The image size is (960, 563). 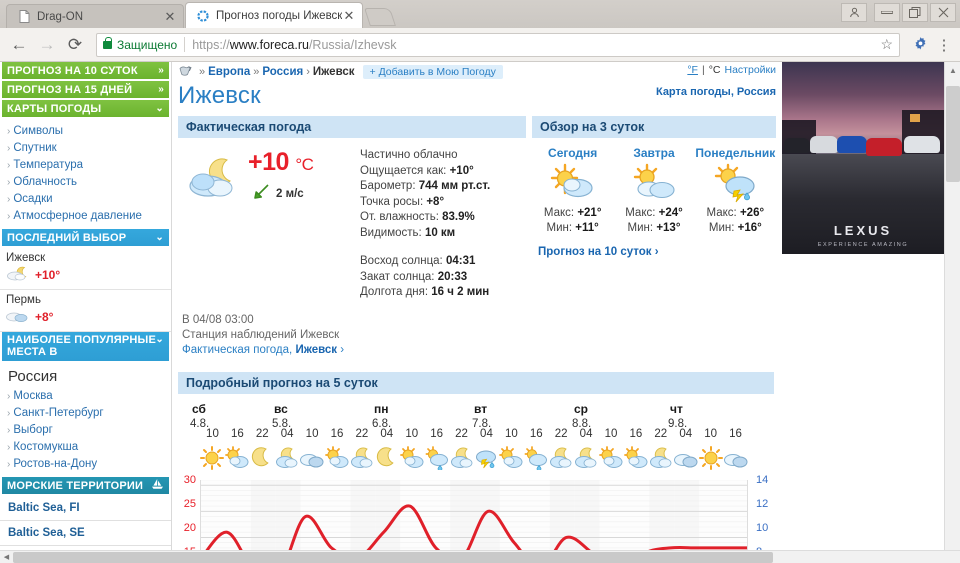 What do you see at coordinates (38, 131) in the screenshot?
I see `sidebar-item-label: Символы` at bounding box center [38, 131].